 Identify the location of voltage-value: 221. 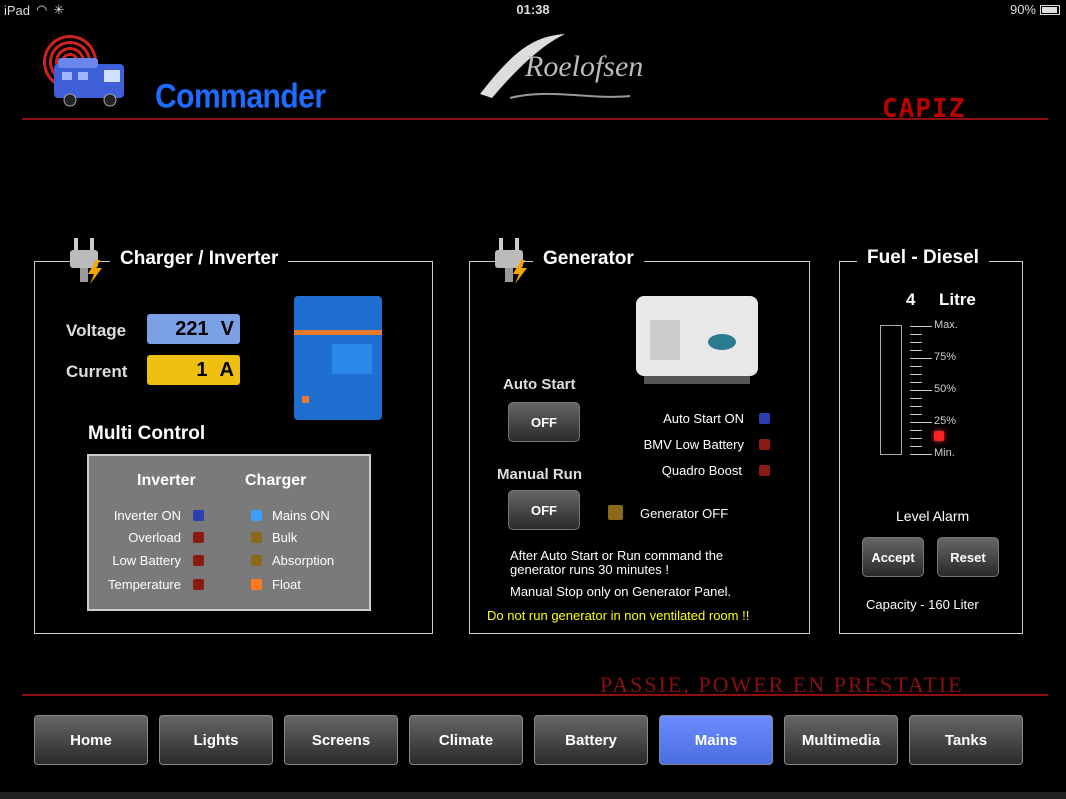
(192, 328).